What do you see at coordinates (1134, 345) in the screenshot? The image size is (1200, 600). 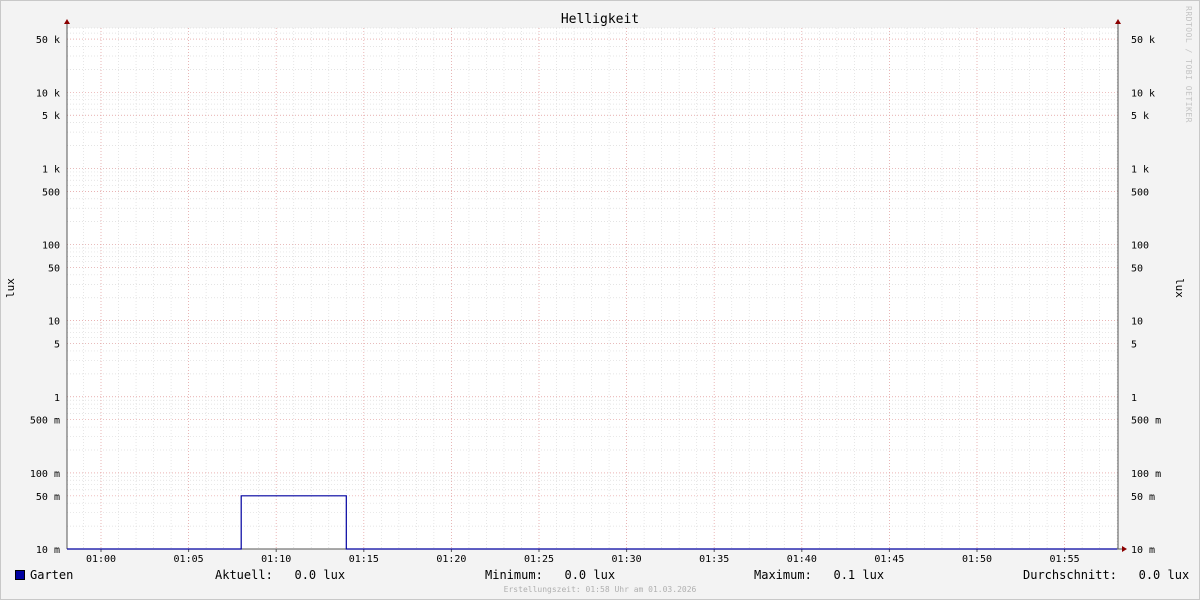 I see `y-tick-label-right: 5` at bounding box center [1134, 345].